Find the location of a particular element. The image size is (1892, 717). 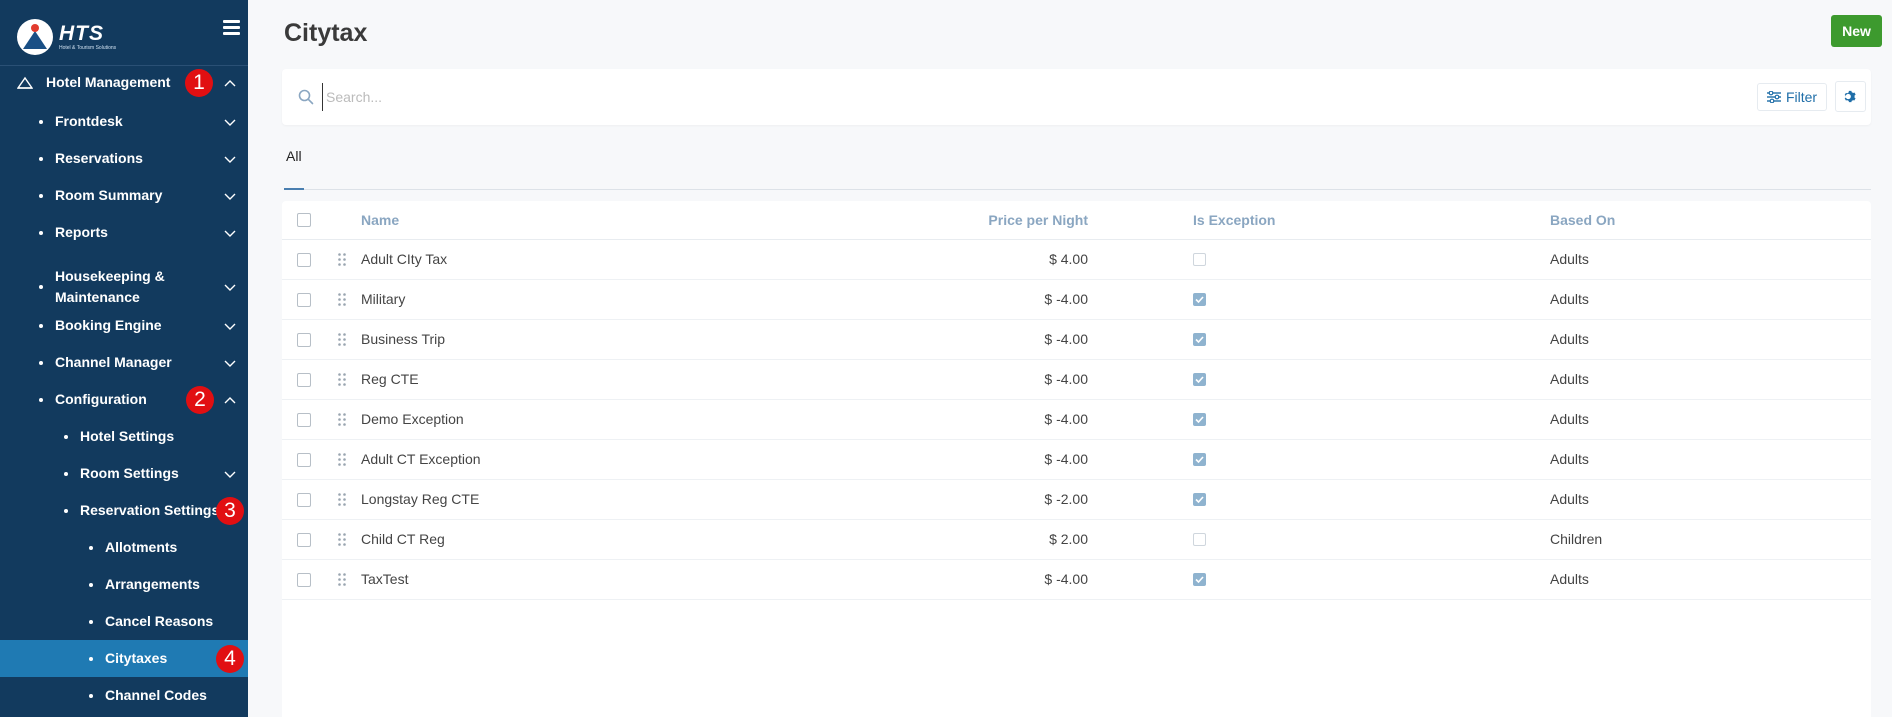

sidebar-item-cancel-reasons: Cancel Reasons is located at coordinates (124, 621).